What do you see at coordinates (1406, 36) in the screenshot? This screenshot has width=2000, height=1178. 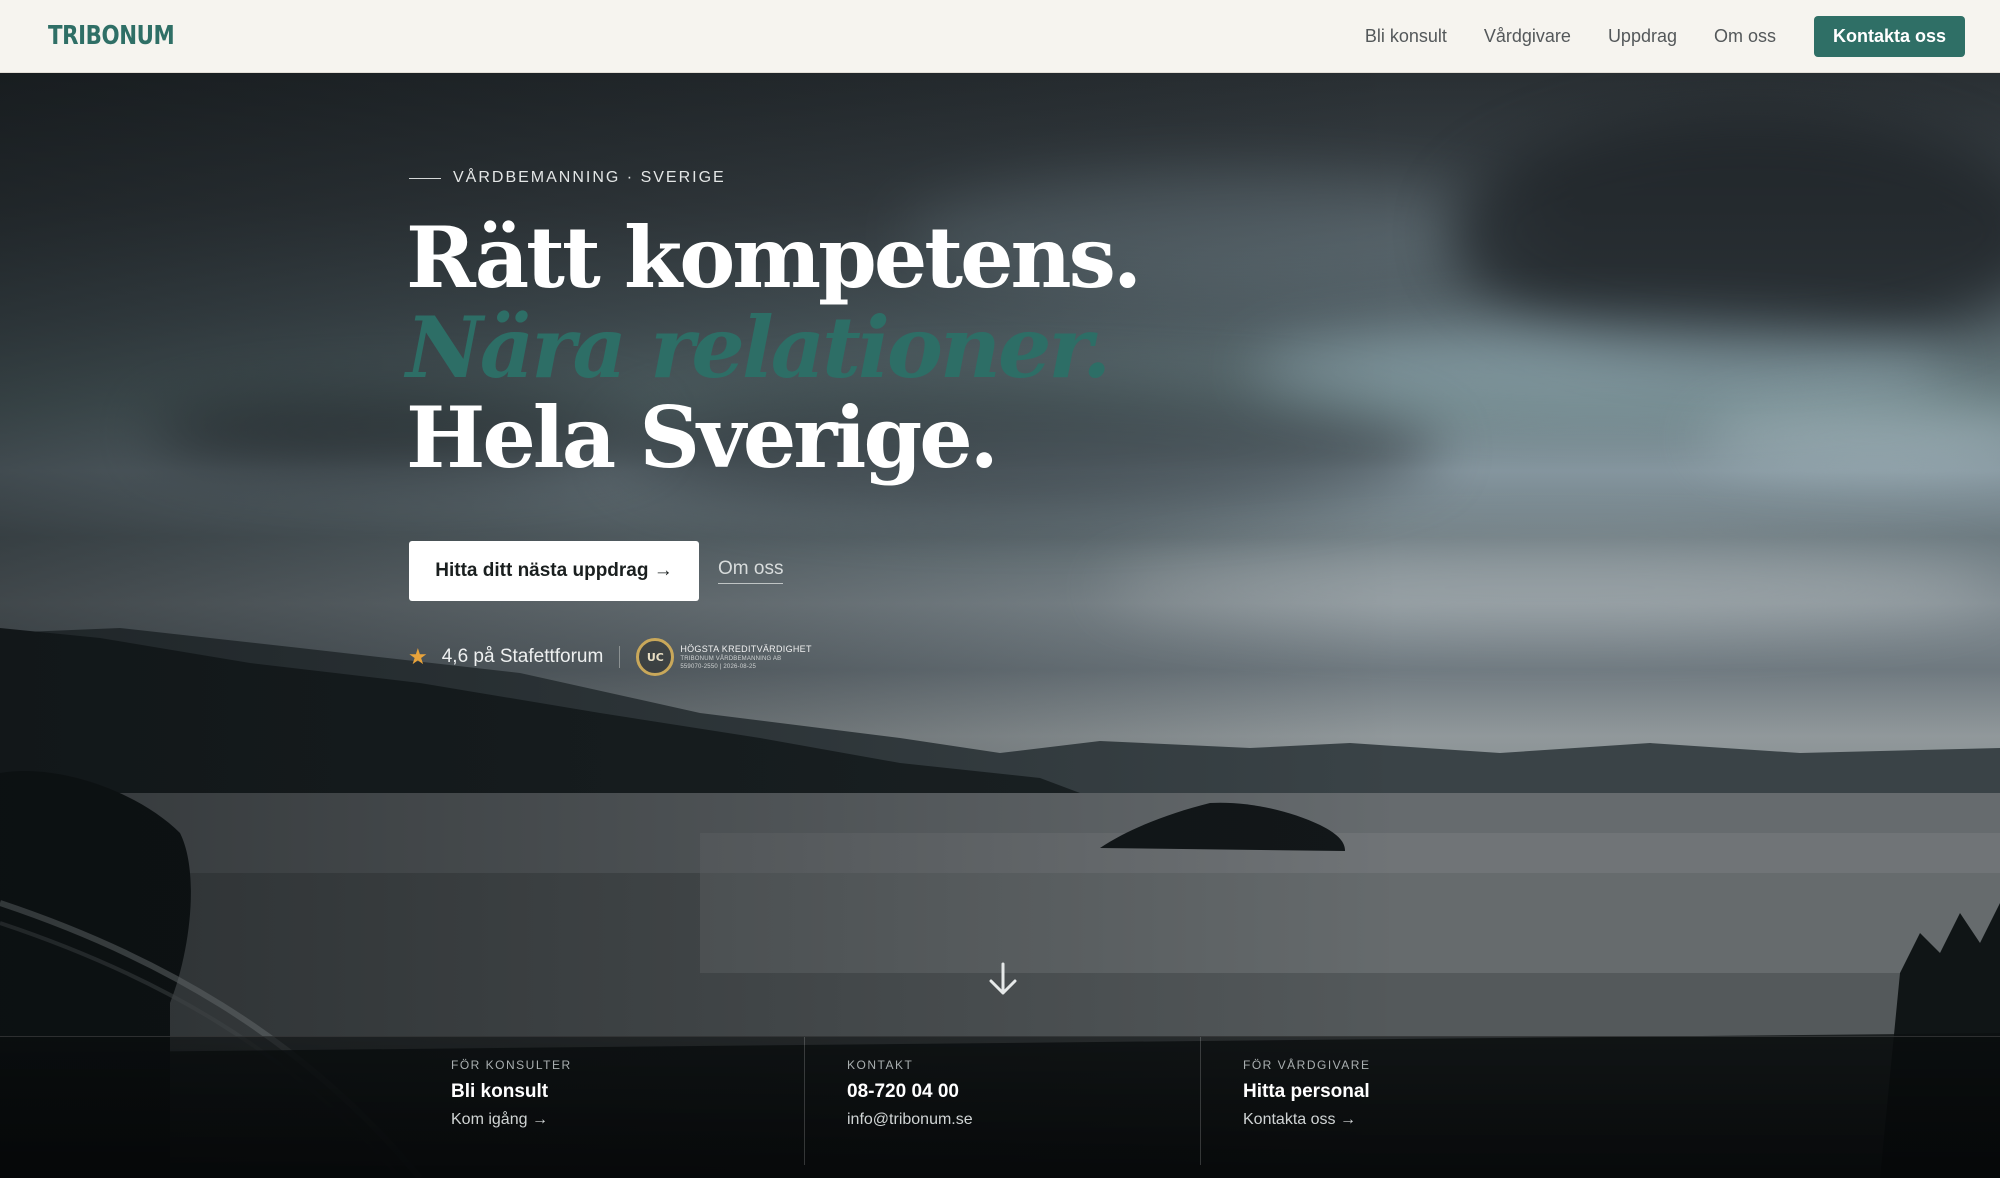 I see `nav-bli-konsult: Bli konsult` at bounding box center [1406, 36].